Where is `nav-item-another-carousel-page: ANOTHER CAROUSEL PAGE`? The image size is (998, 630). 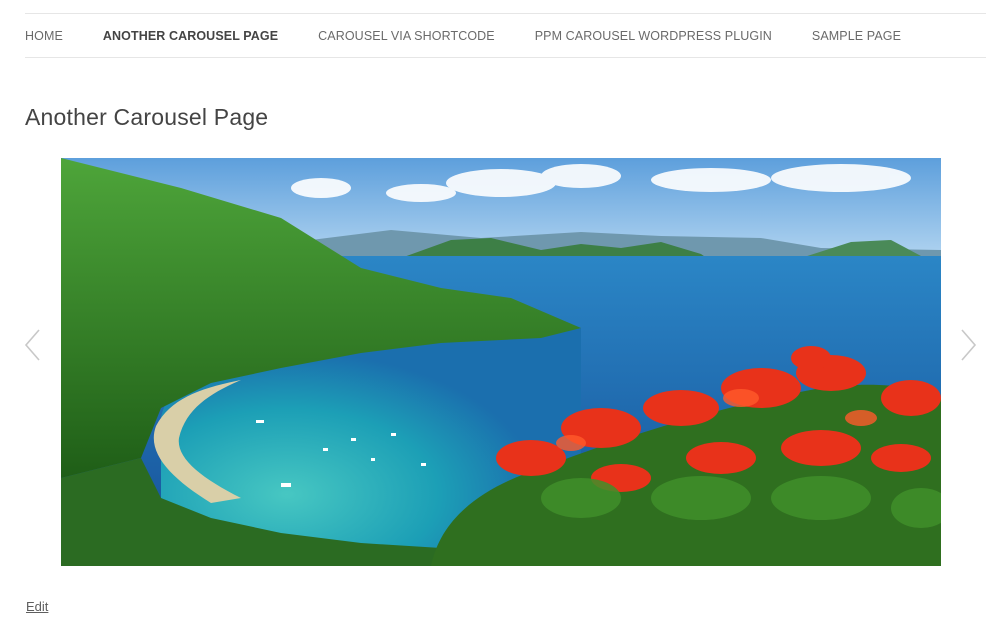 nav-item-another-carousel-page: ANOTHER CAROUSEL PAGE is located at coordinates (190, 36).